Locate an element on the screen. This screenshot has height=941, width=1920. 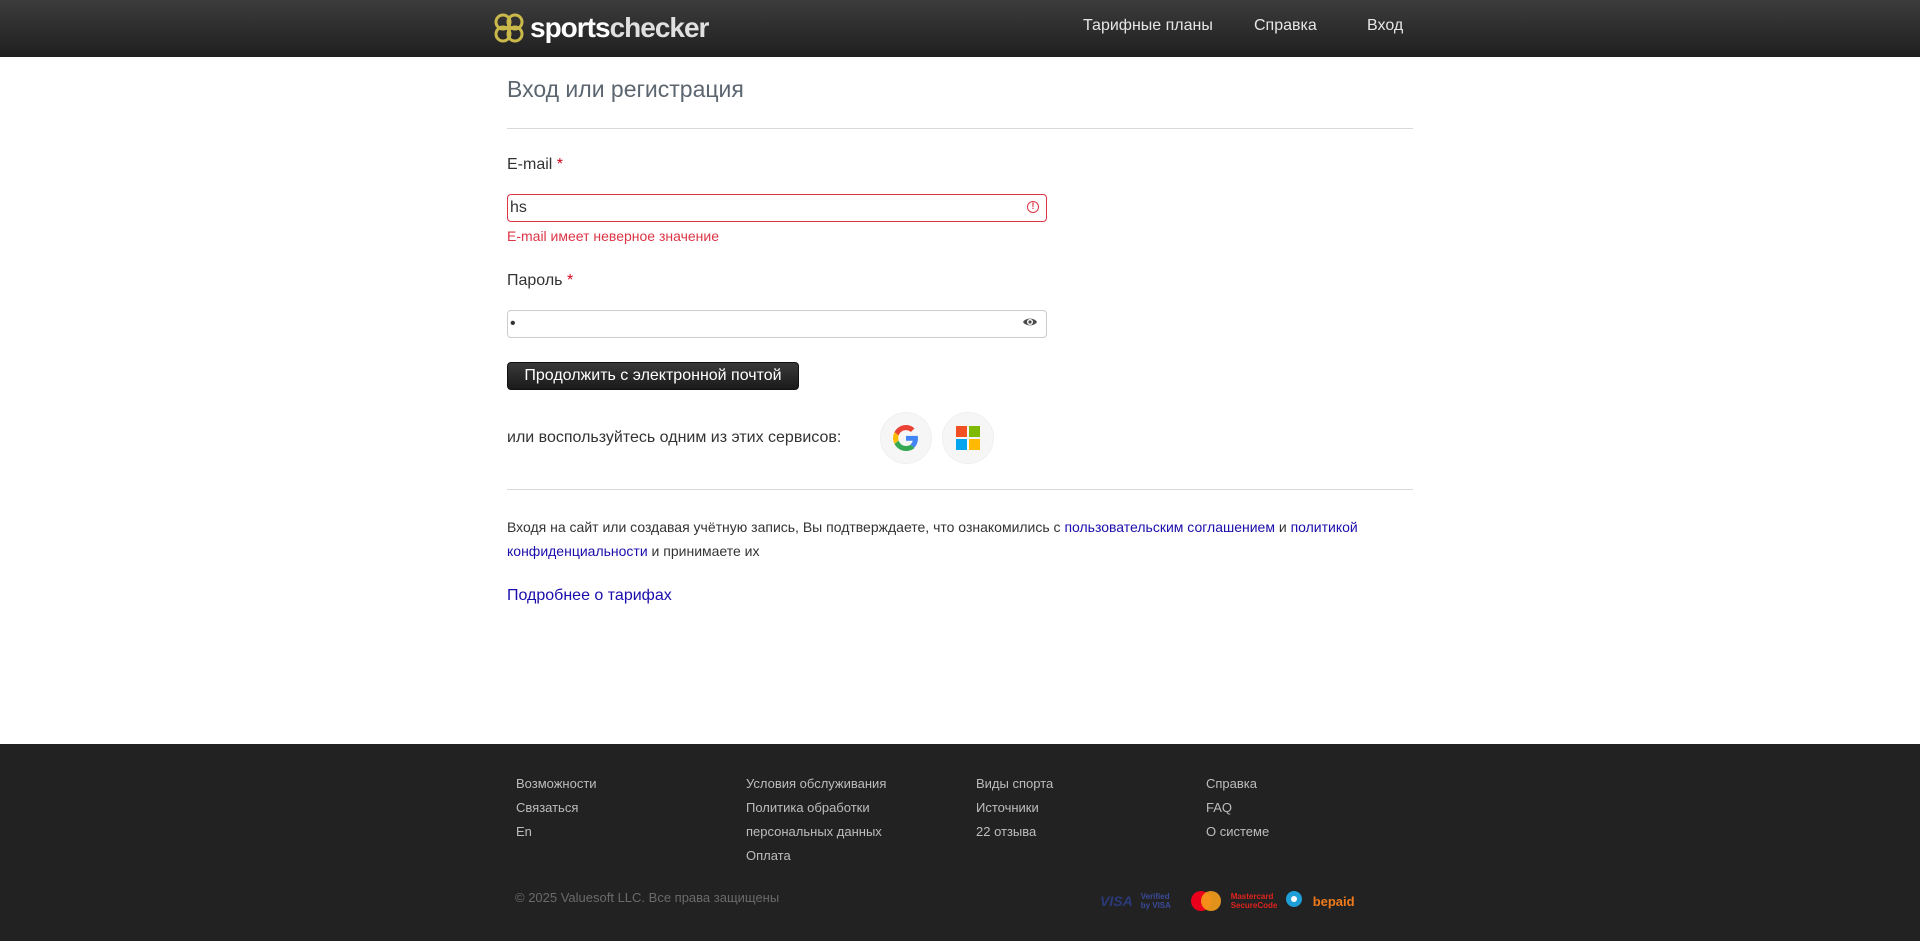
google-login-button is located at coordinates (906, 438).